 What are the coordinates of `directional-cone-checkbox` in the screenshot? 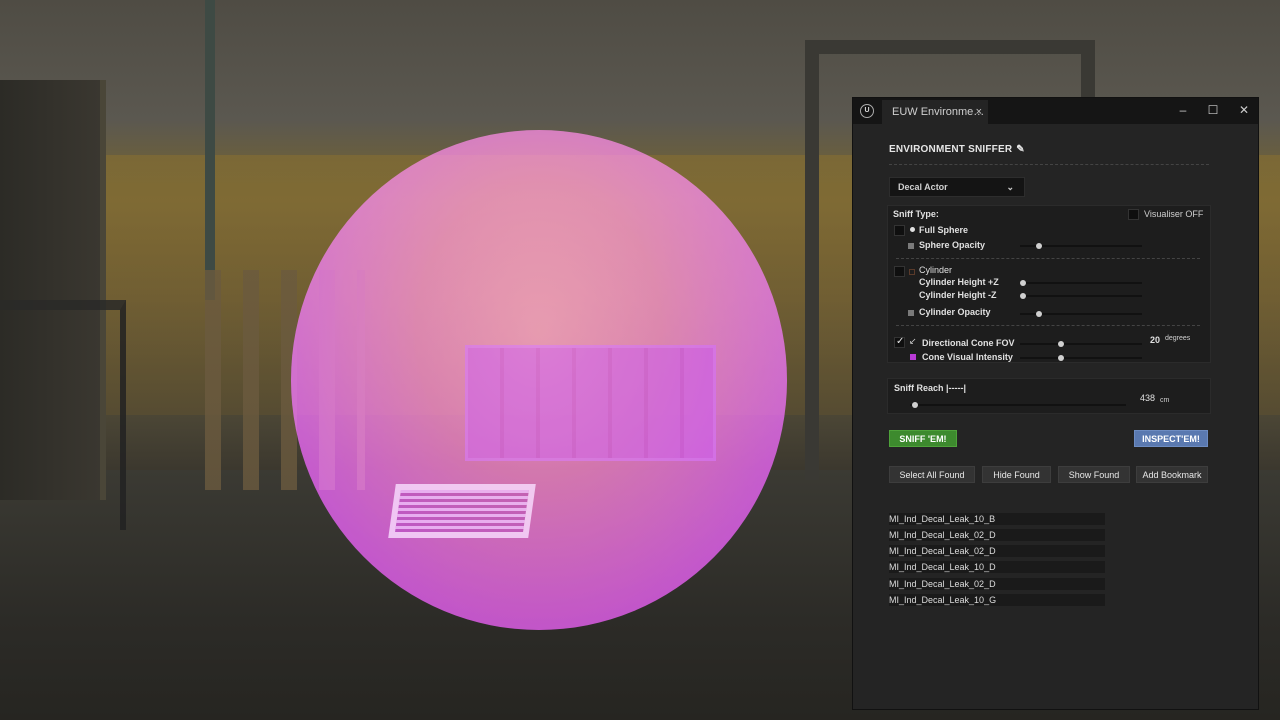 It's located at (899, 342).